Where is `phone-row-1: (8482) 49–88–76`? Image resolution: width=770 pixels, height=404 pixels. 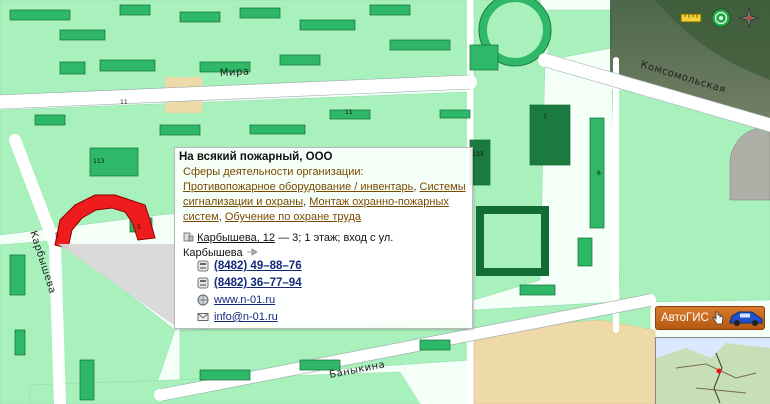 phone-row-1: (8482) 49–88–76 is located at coordinates (249, 266).